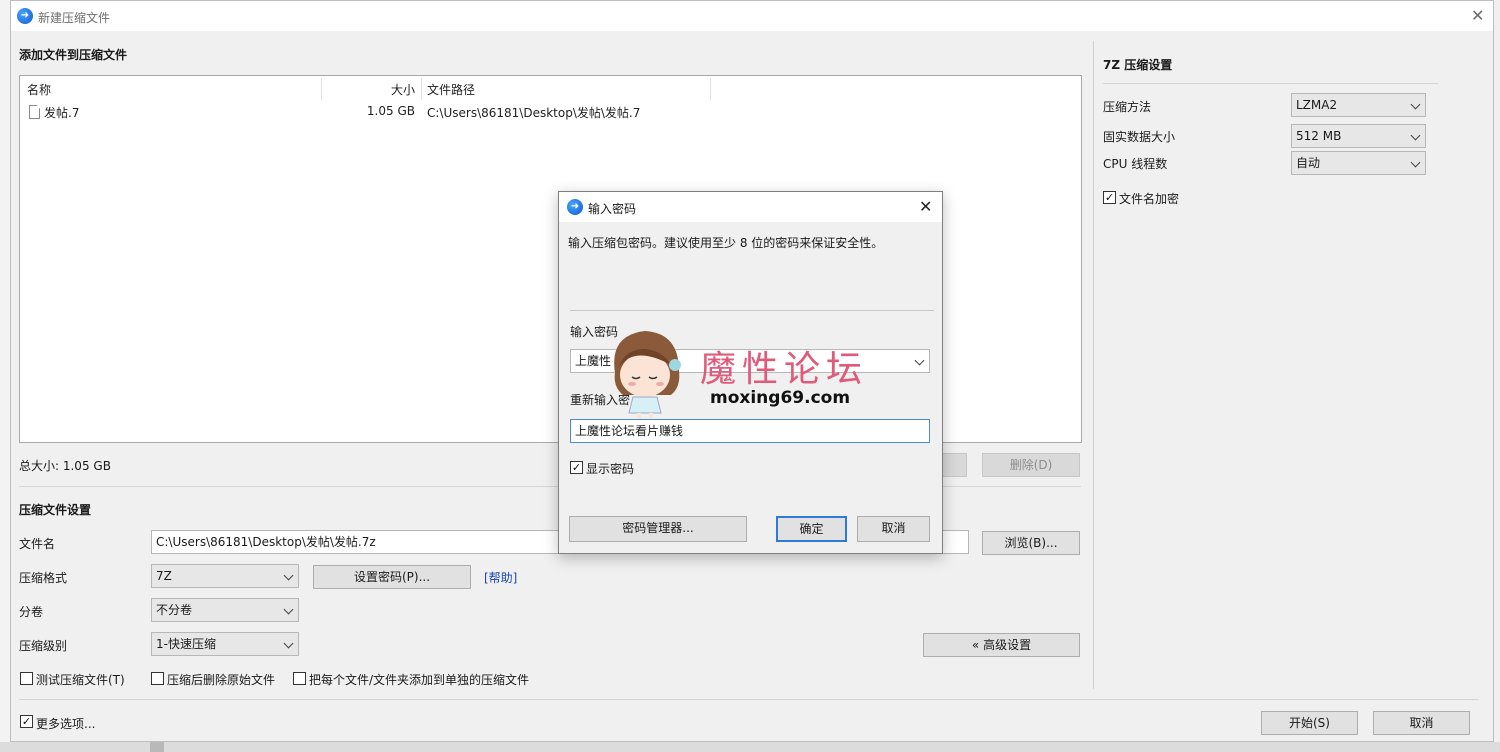  Describe the element at coordinates (43, 646) in the screenshot. I see `level-label: 压缩级别` at that location.